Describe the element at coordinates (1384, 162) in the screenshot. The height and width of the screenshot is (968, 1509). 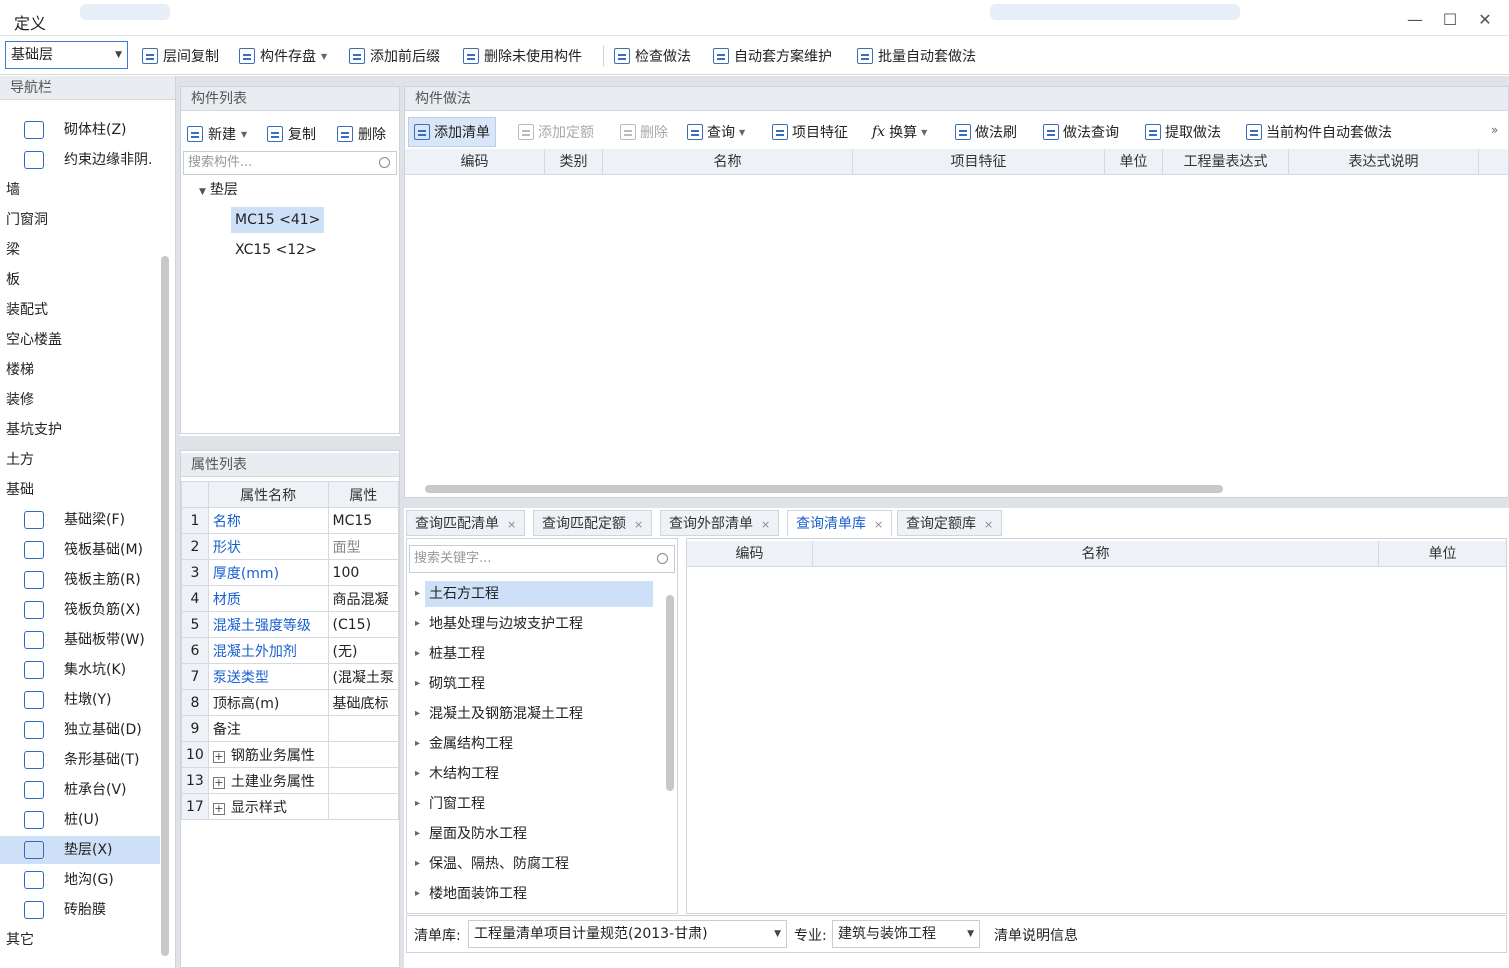
I see `col-expr-desc: 表达式说明` at that location.